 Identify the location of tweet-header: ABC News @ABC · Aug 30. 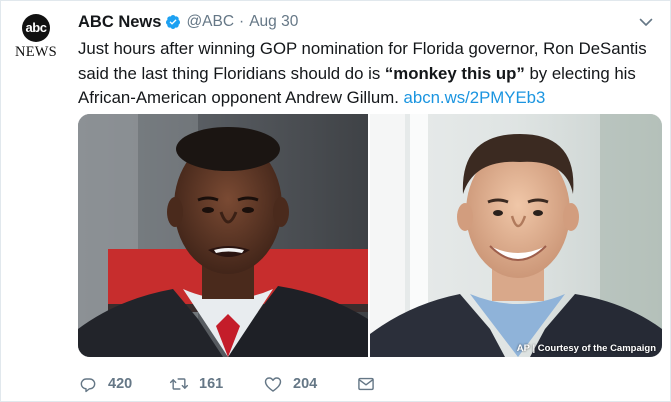
(188, 22).